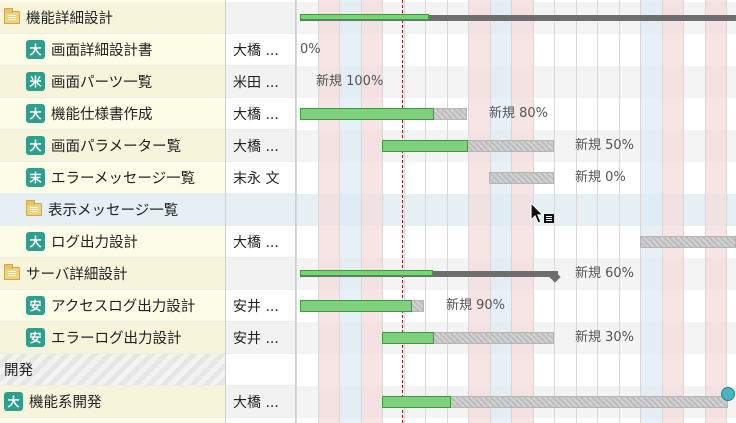 The height and width of the screenshot is (423, 736). I want to click on assignee-cell: 末永 文, so click(260, 178).